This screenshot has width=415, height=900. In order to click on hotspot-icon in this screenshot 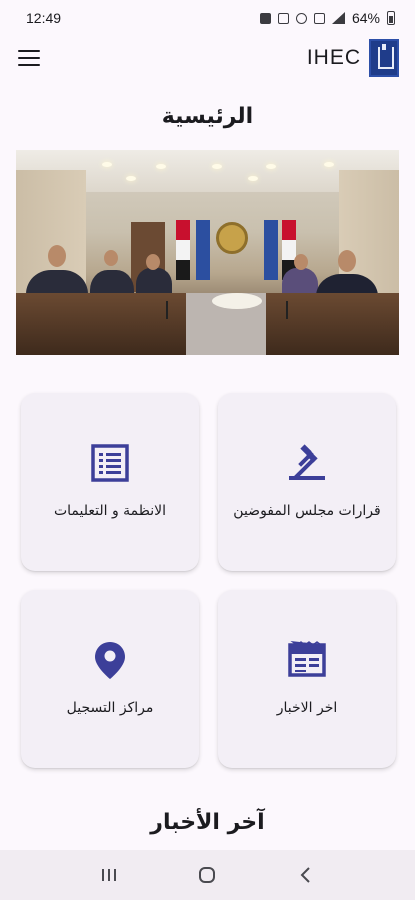, I will do `click(301, 18)`.